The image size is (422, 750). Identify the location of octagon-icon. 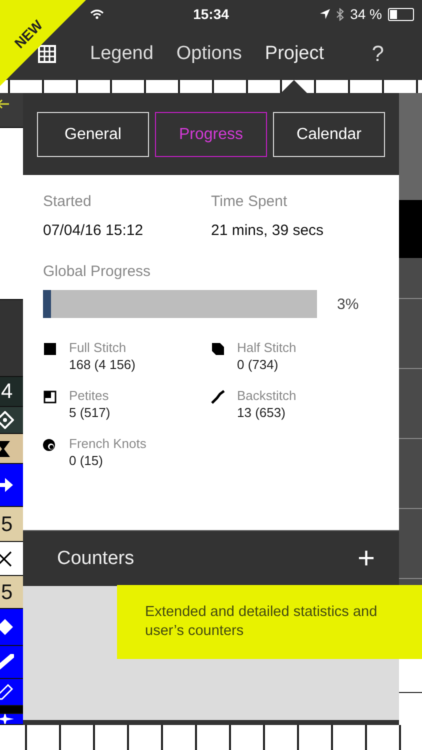
(218, 349).